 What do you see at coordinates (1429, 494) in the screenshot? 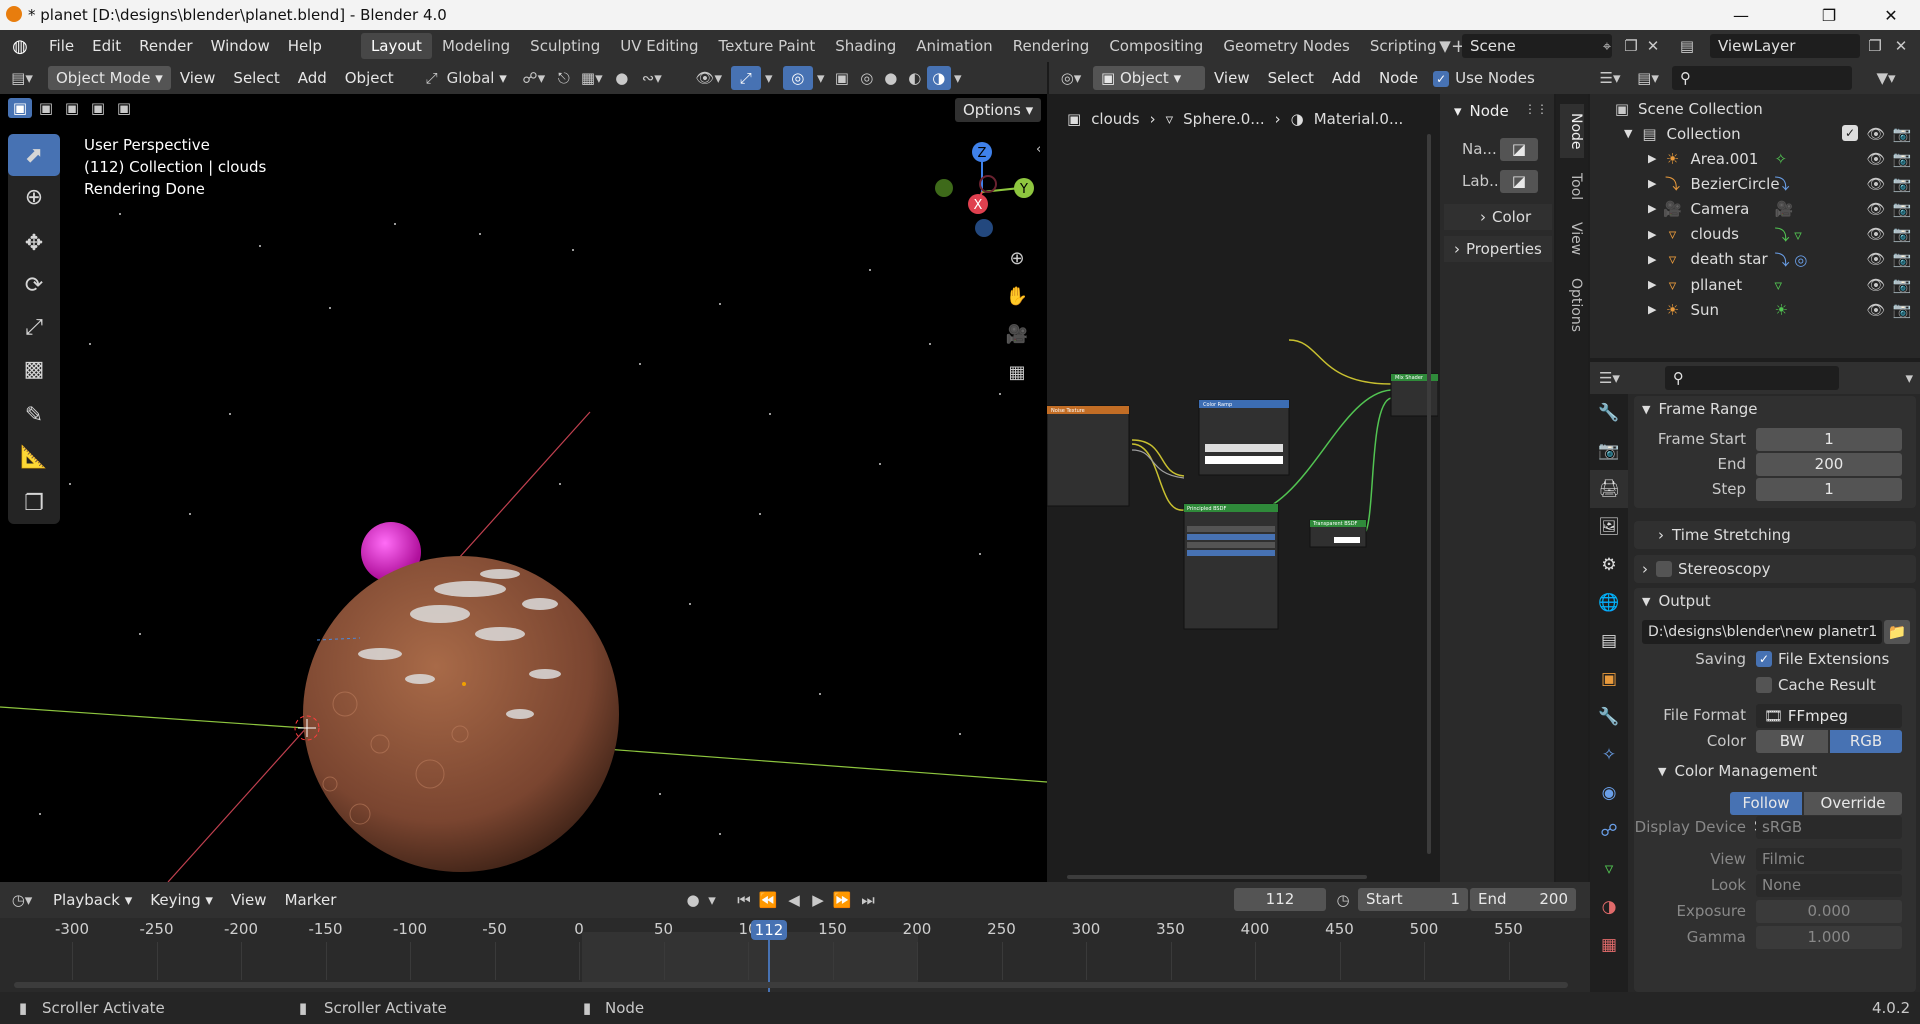
I see `node-editor-vscroll` at bounding box center [1429, 494].